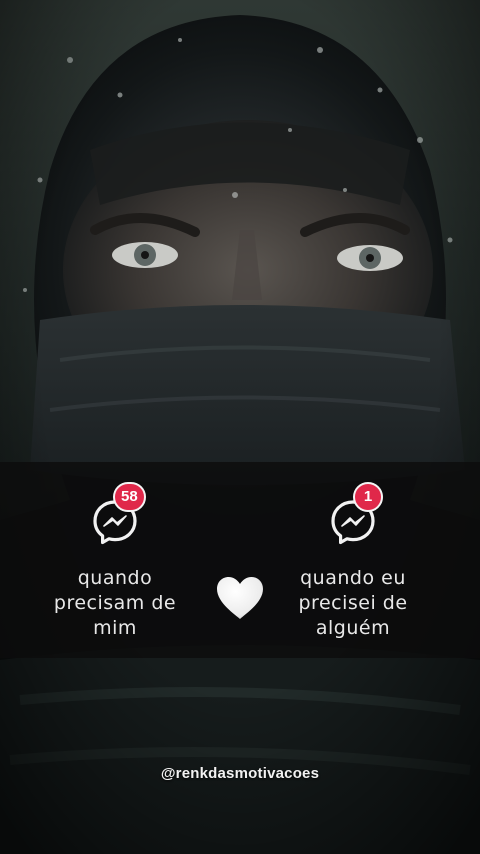  What do you see at coordinates (240, 773) in the screenshot?
I see `creator-handle: @renkdasmotivacoes` at bounding box center [240, 773].